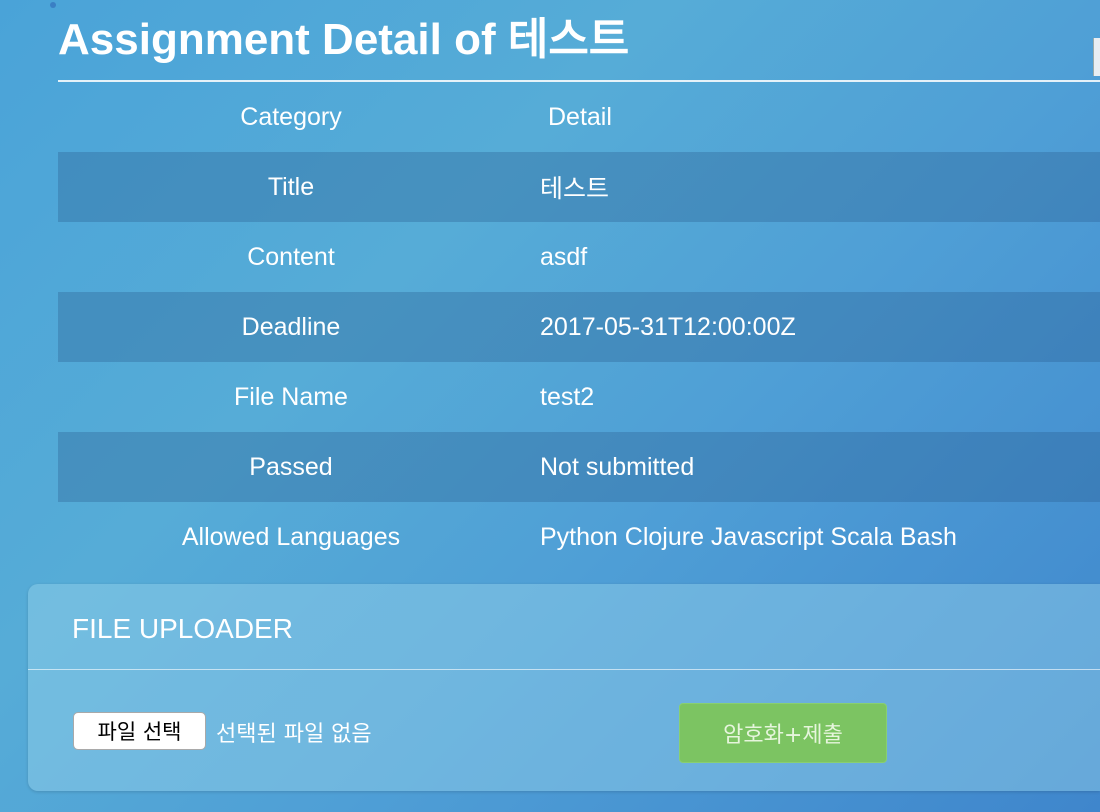 The width and height of the screenshot is (1100, 812). What do you see at coordinates (291, 466) in the screenshot?
I see `row-category: Passed` at bounding box center [291, 466].